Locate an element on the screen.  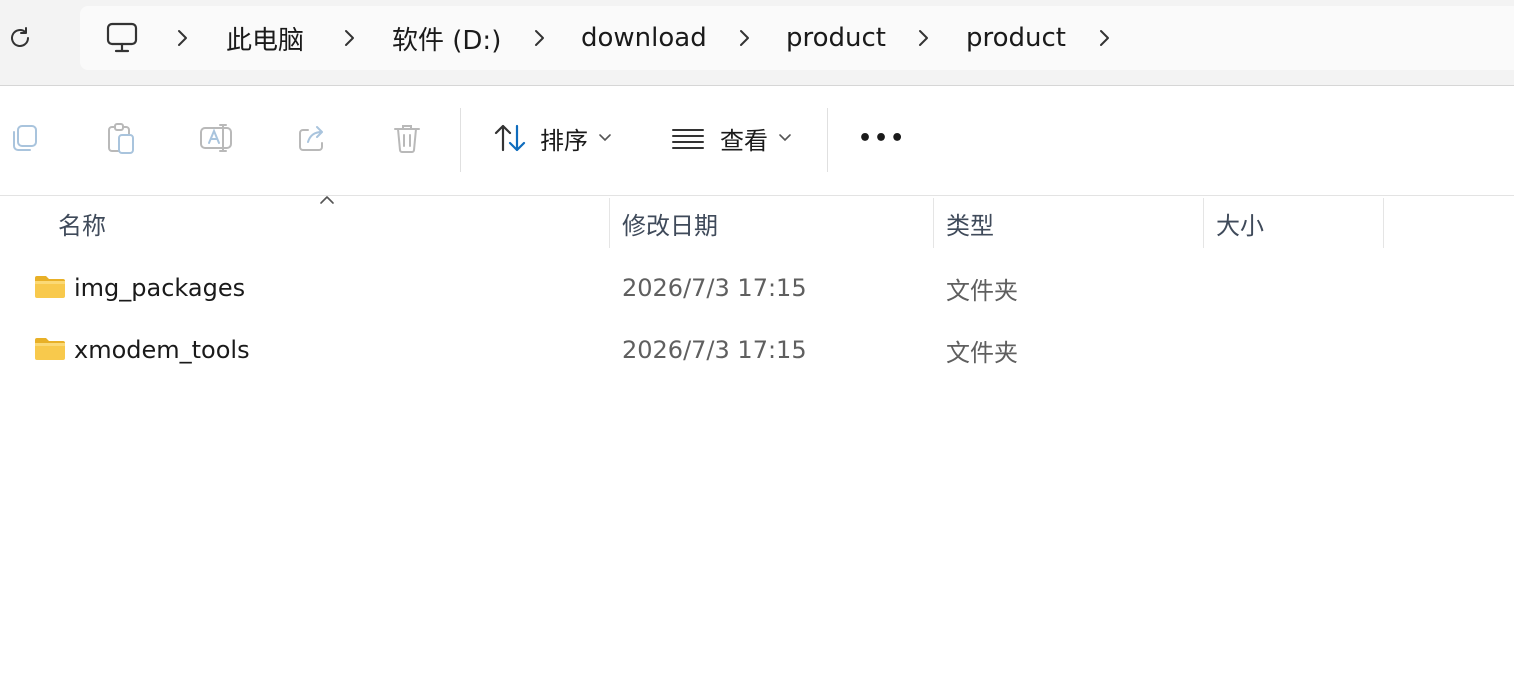
column-header-modified: 修改日期 is located at coordinates (670, 223).